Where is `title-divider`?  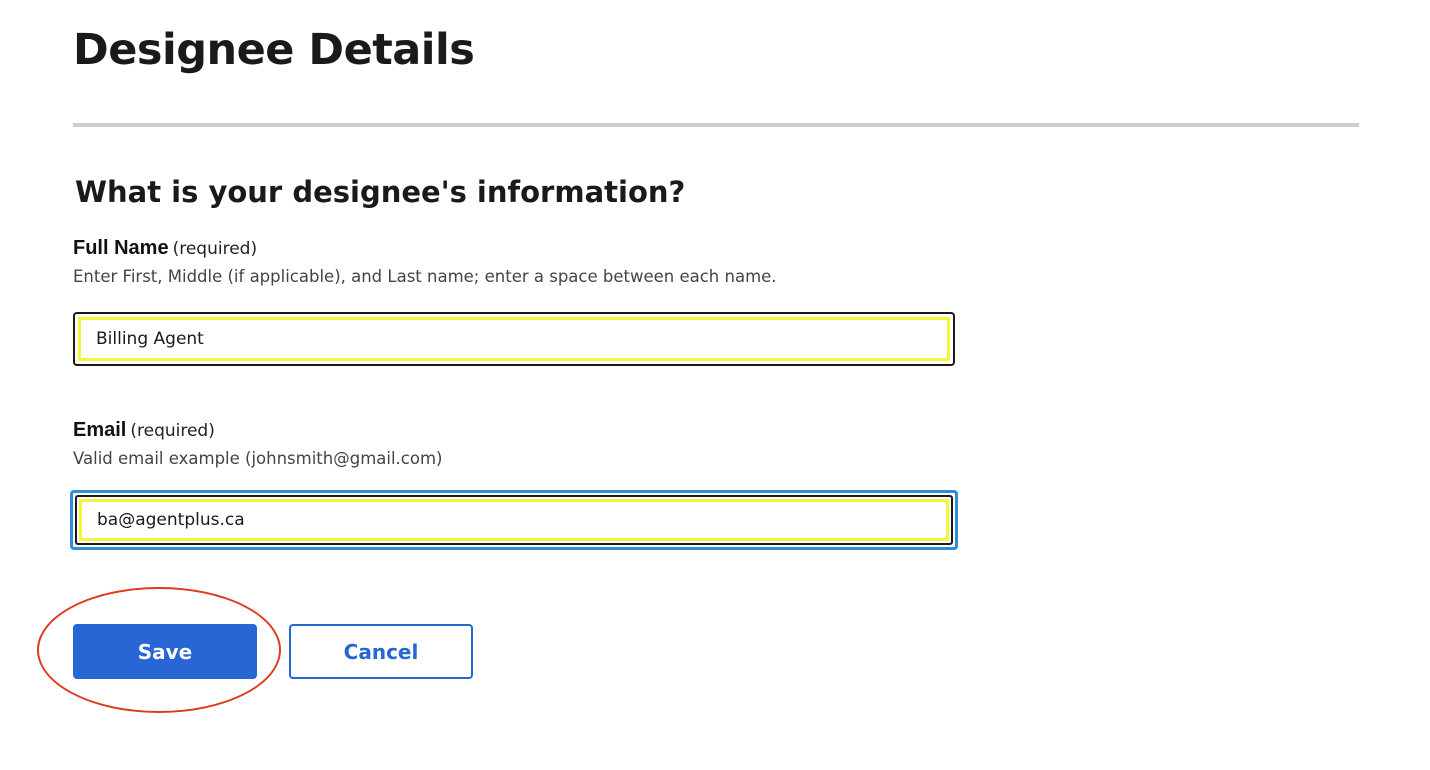
title-divider is located at coordinates (716, 125).